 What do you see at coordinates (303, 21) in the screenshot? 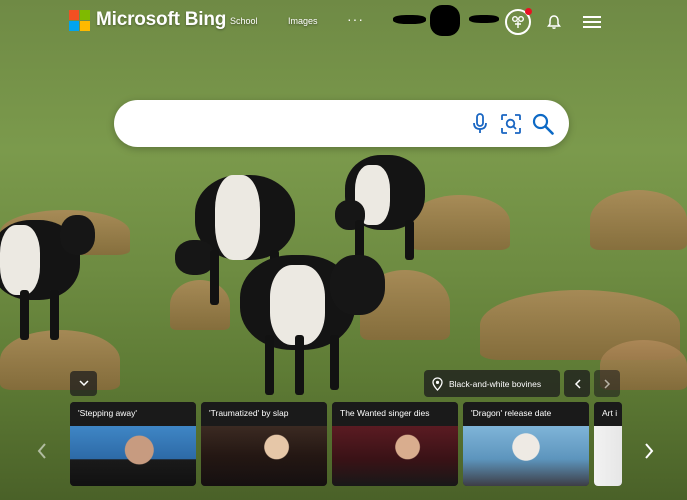
I see `nav-images: Images` at bounding box center [303, 21].